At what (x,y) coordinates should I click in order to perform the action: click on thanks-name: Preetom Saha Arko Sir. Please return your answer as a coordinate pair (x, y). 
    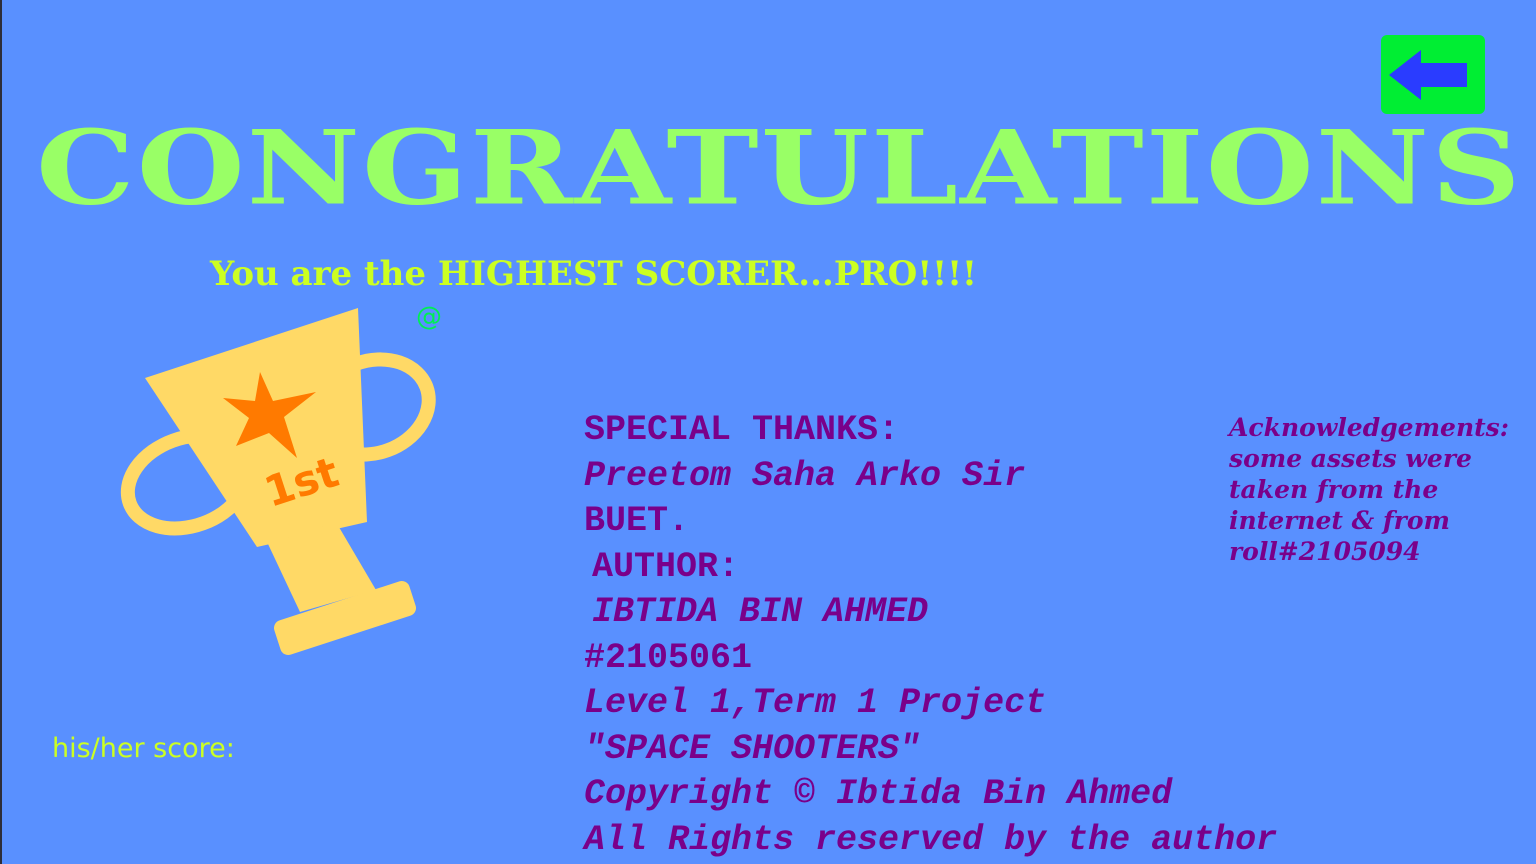
    Looking at the image, I should click on (805, 475).